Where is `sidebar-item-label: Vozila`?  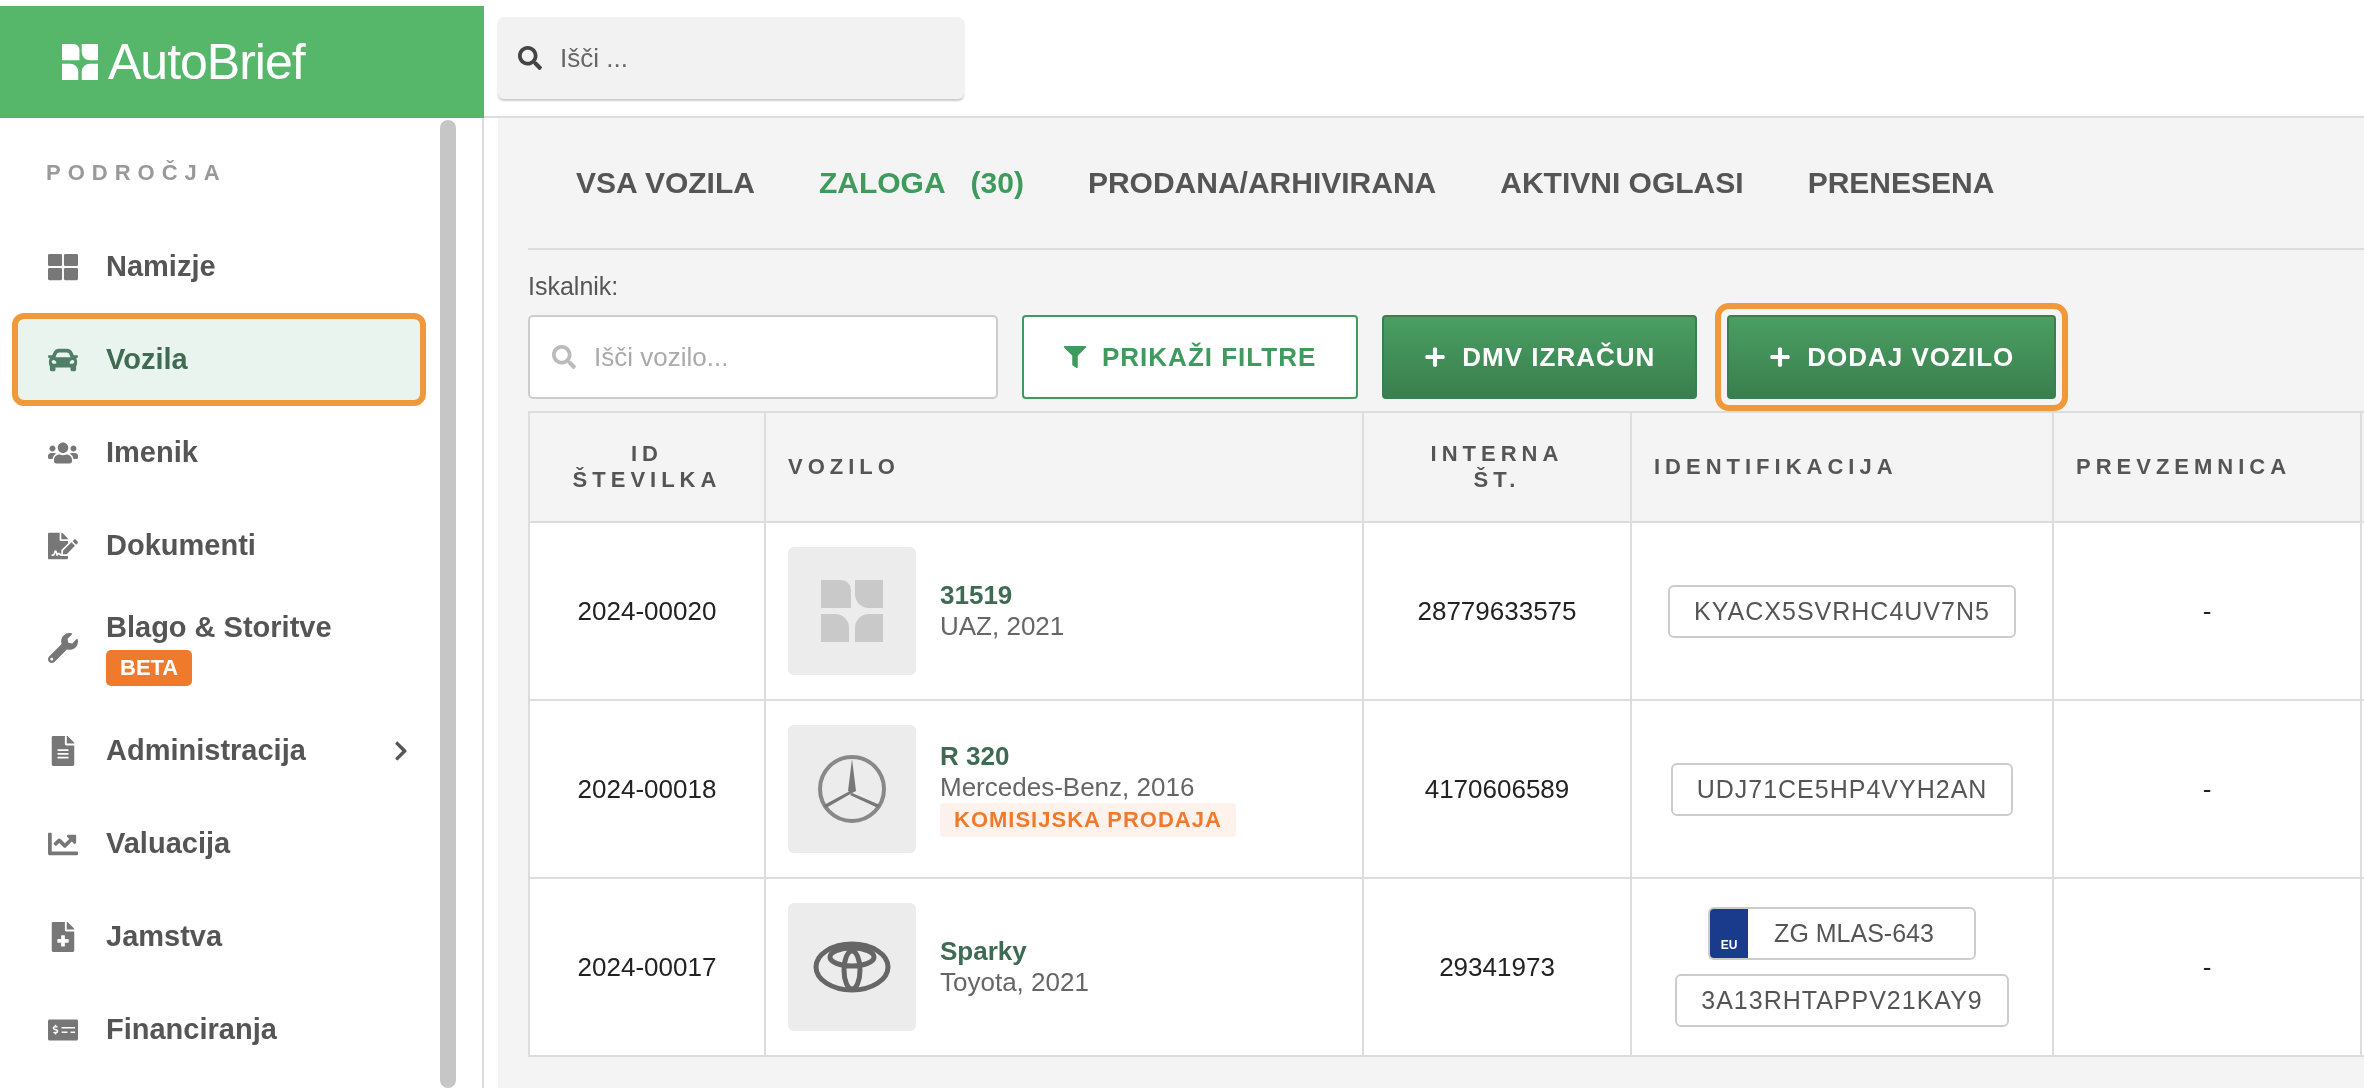
sidebar-item-label: Vozila is located at coordinates (147, 359).